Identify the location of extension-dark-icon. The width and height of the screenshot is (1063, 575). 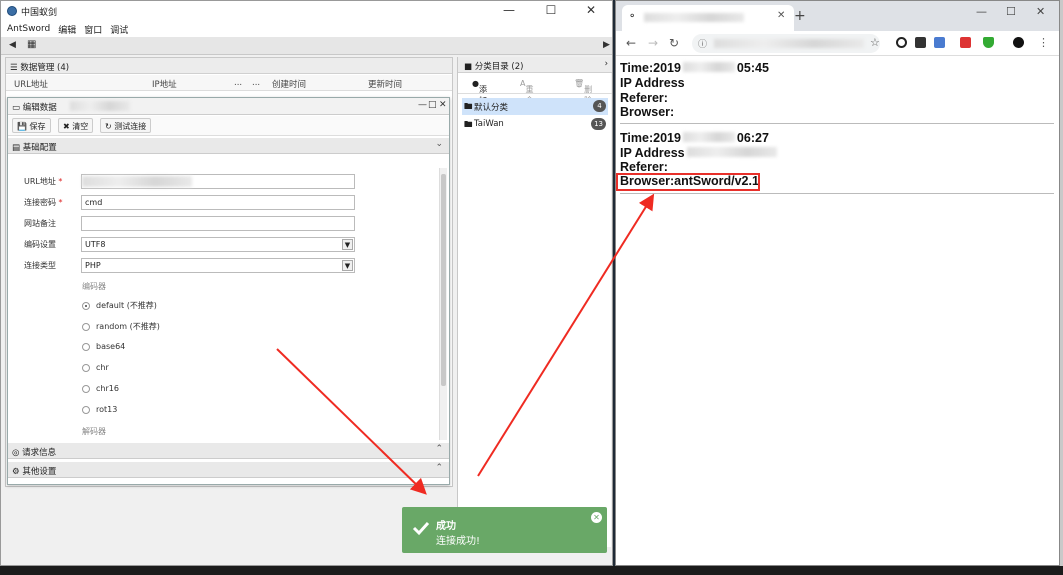
(920, 42).